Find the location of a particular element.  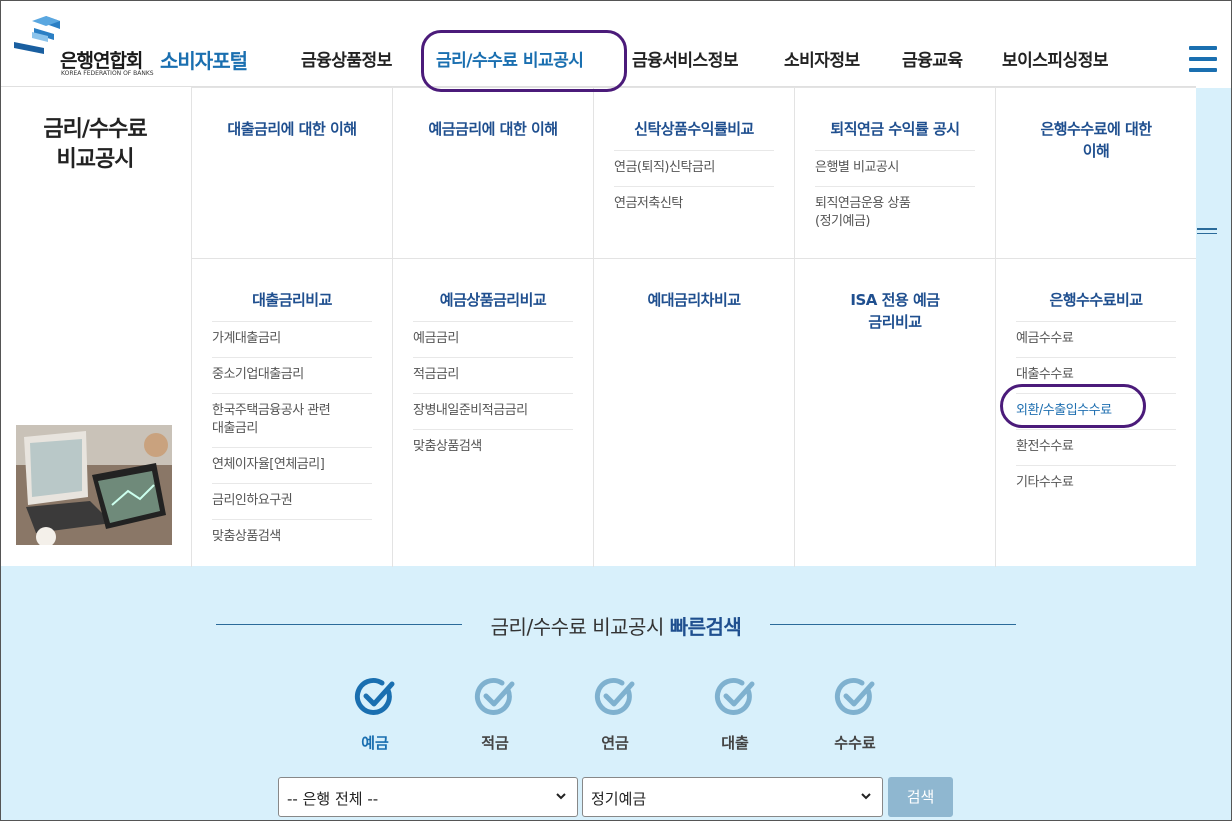

deposit-sub-list: 예금금리 적금금리 장병내일준비적금금리 맞춤상품검색 is located at coordinates (493, 393).